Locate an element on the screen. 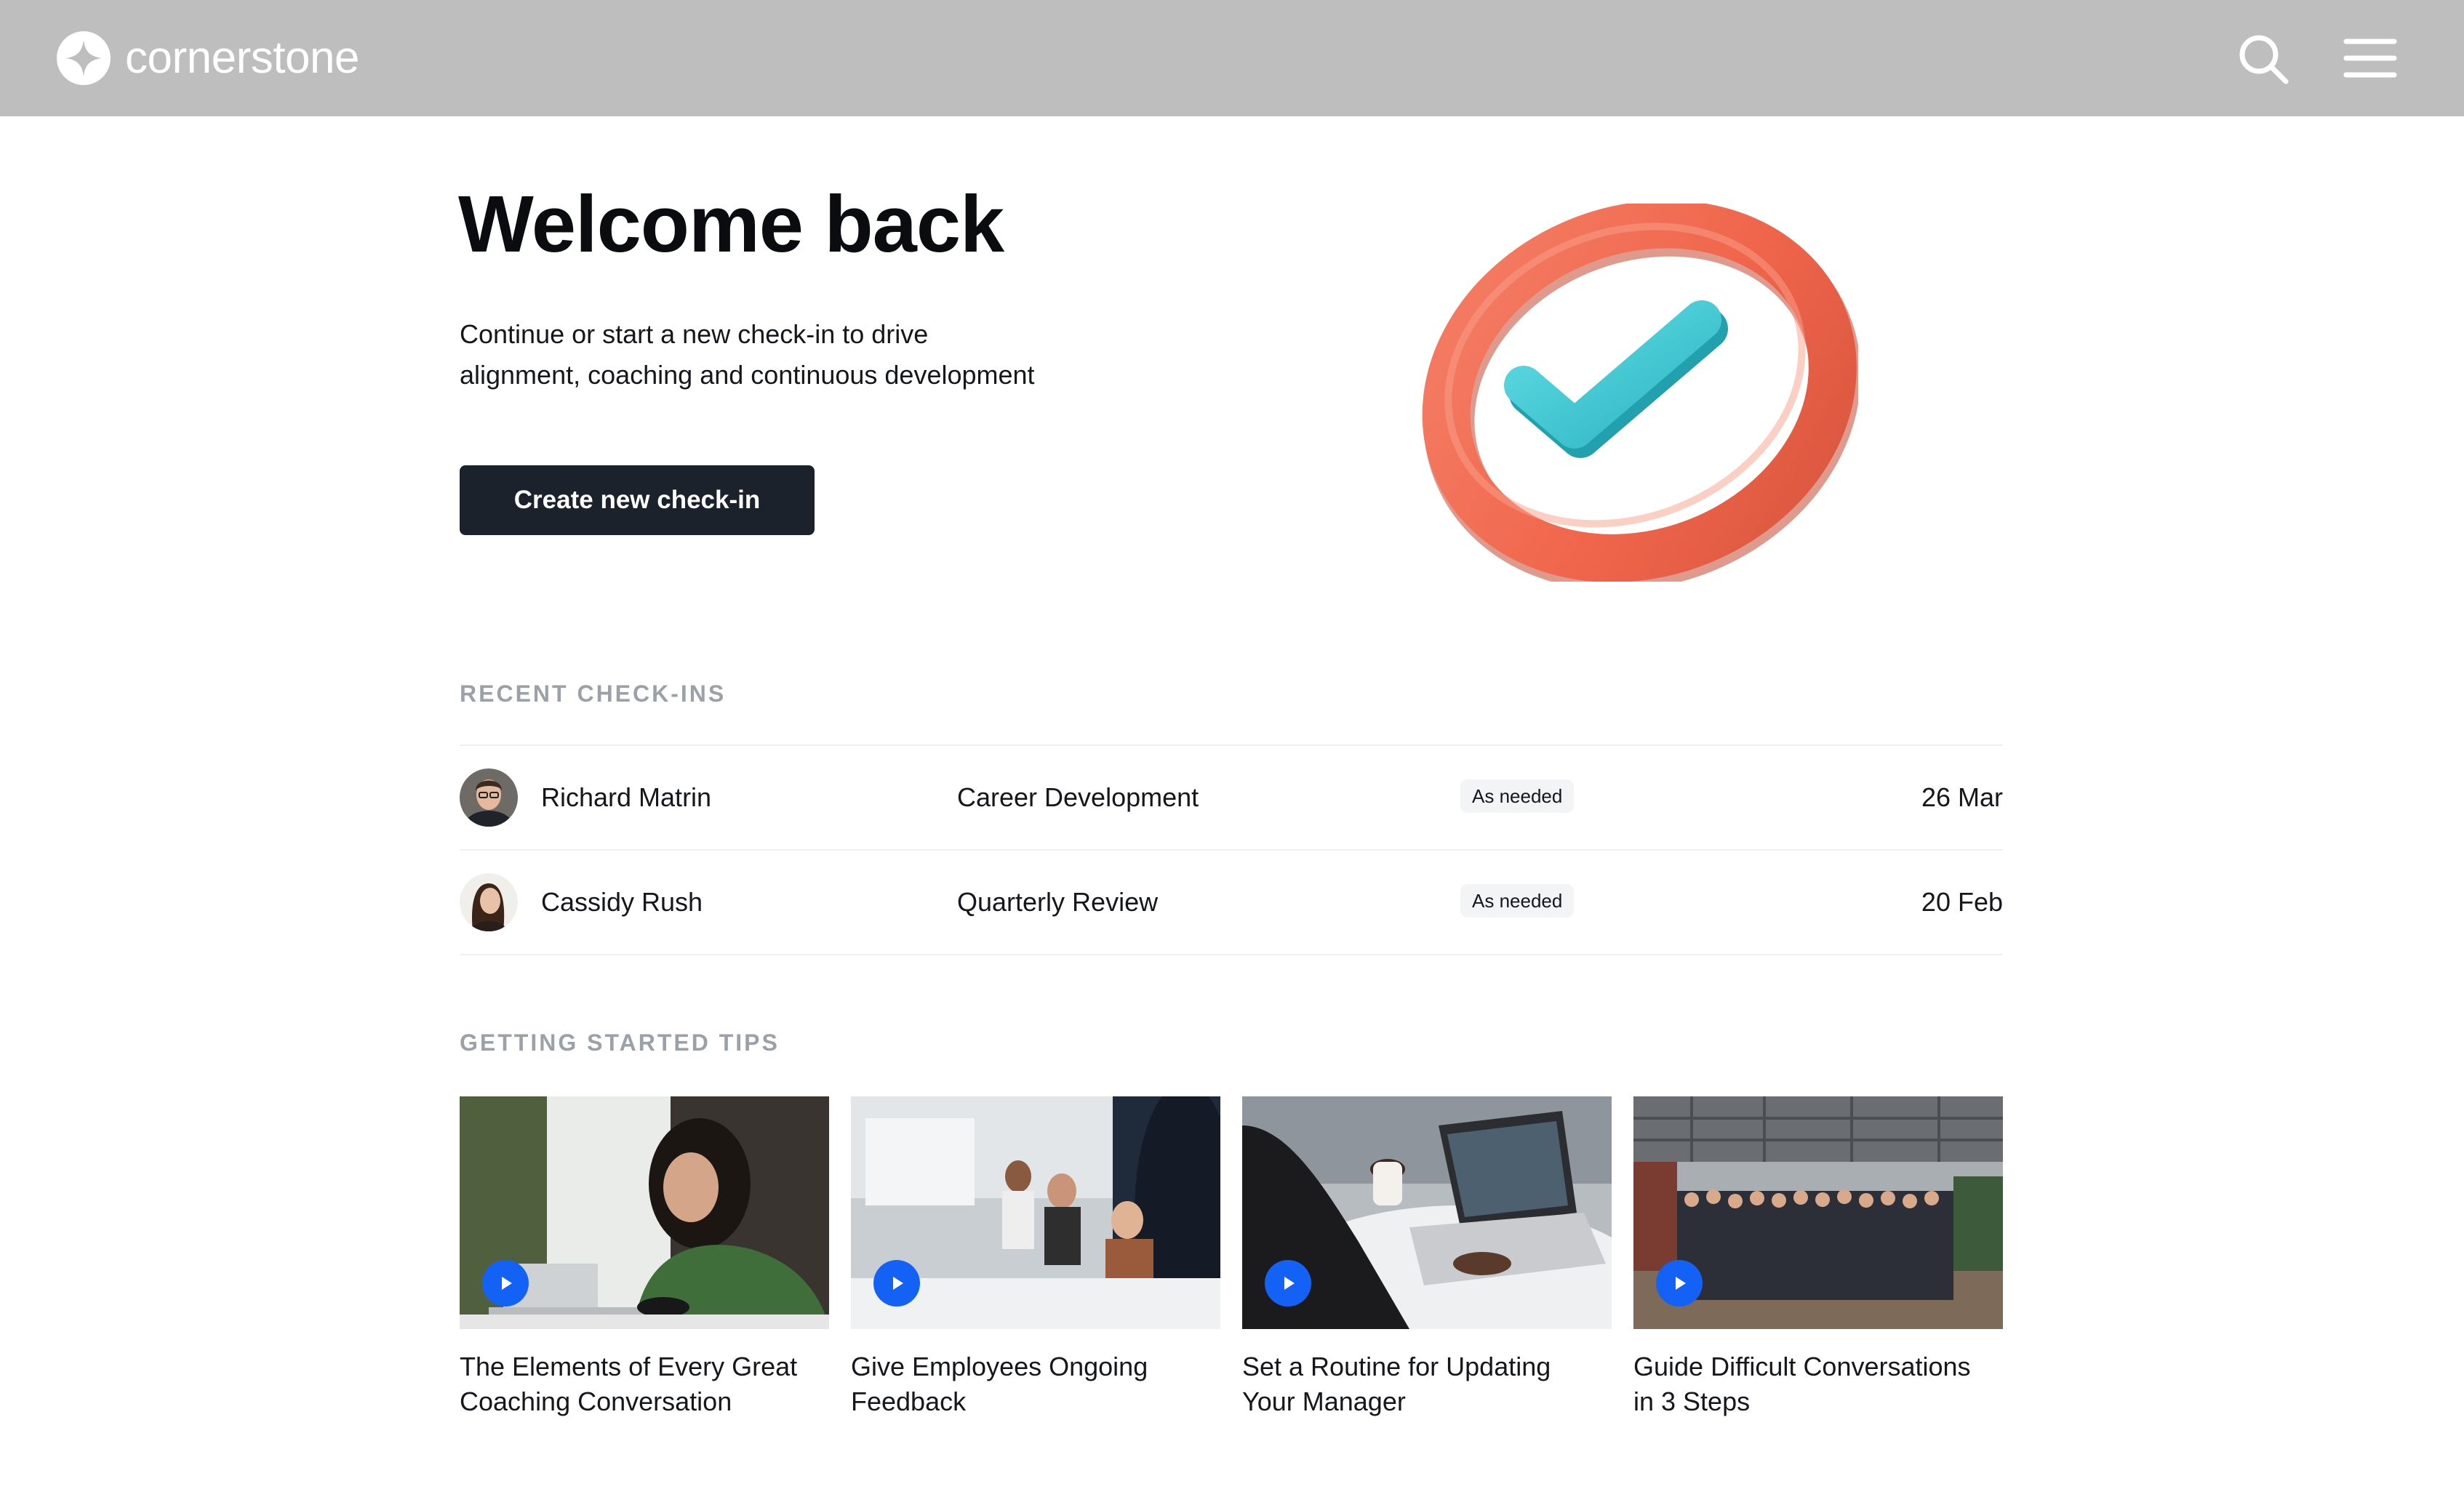 This screenshot has width=2464, height=1489. top-navigation-bar: cornerstone is located at coordinates (1232, 58).